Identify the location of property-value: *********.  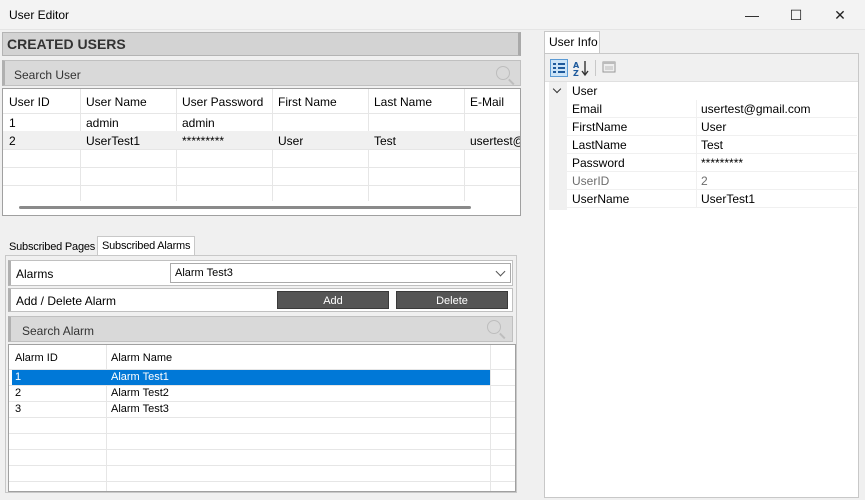
(722, 163).